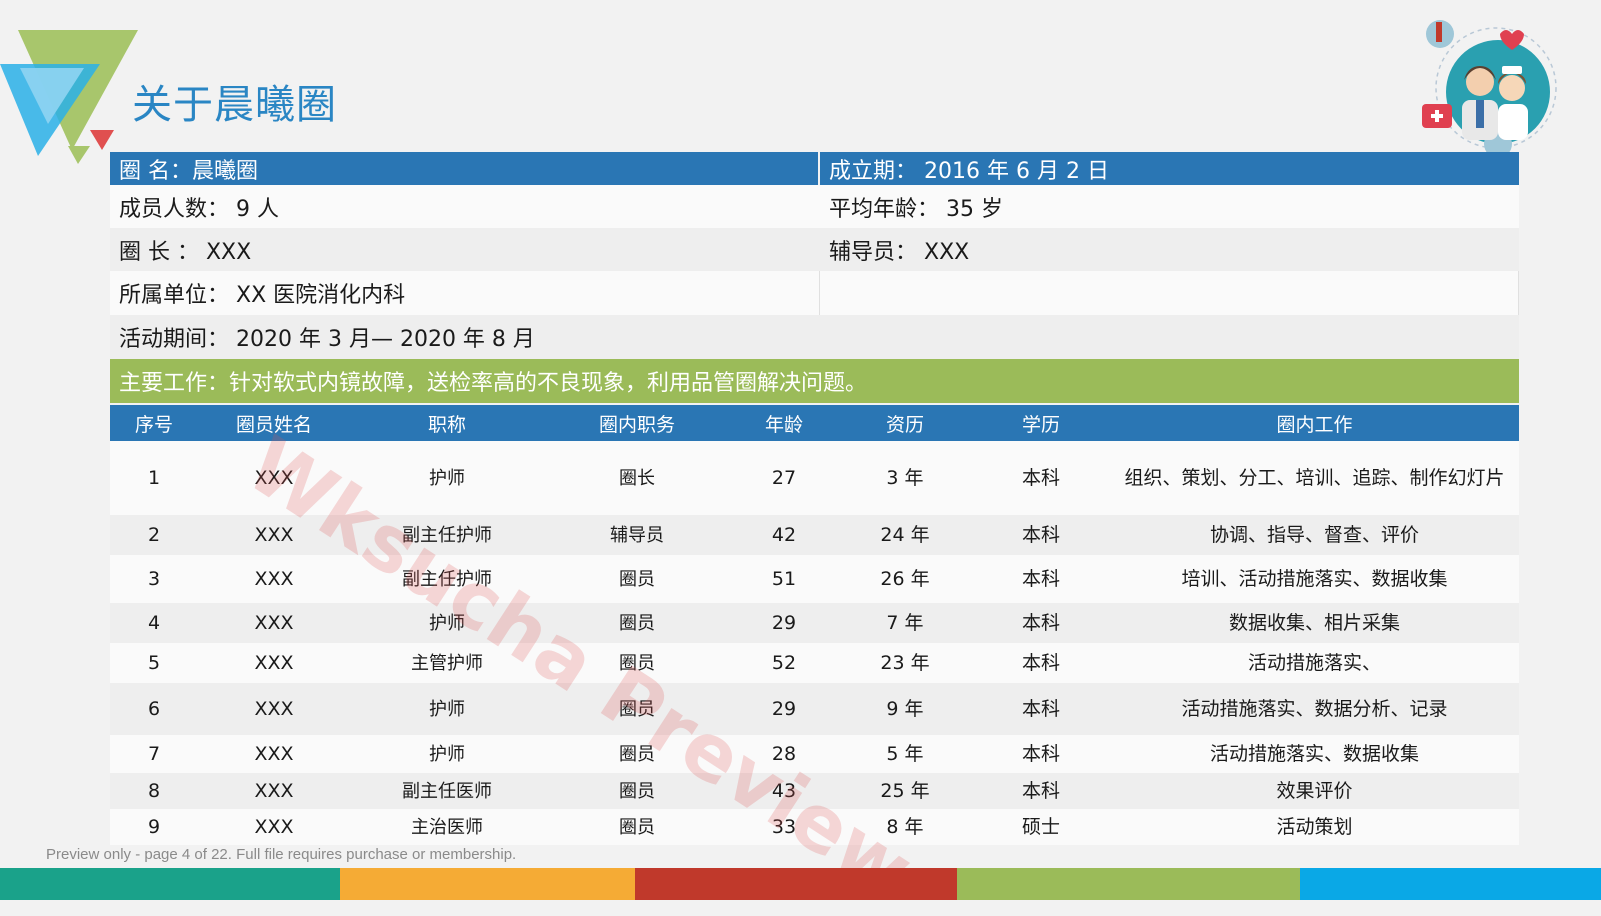  I want to click on circle-work: 组织、策划、分工、培训、追踪、制作幻灯片, so click(1314, 478).